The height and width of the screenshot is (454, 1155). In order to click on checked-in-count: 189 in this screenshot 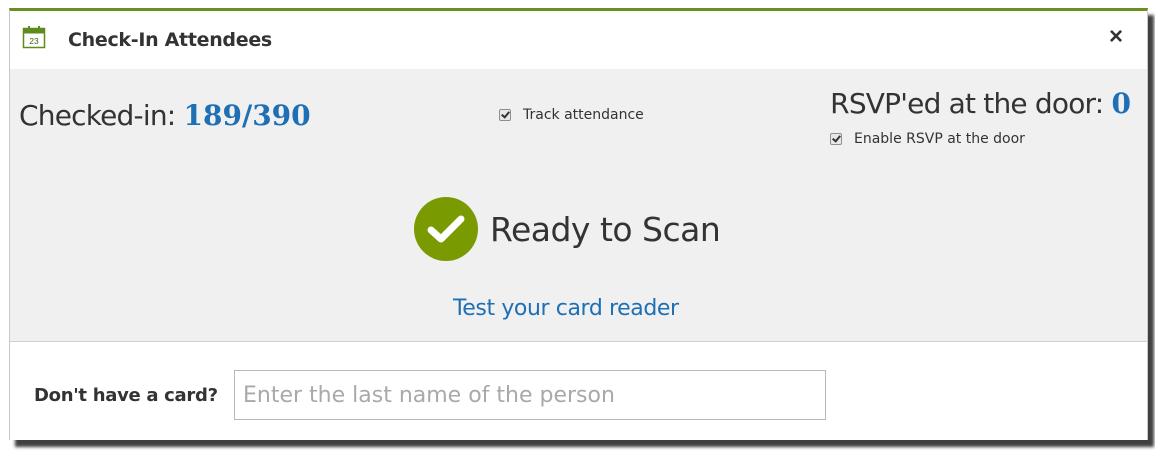, I will do `click(212, 115)`.